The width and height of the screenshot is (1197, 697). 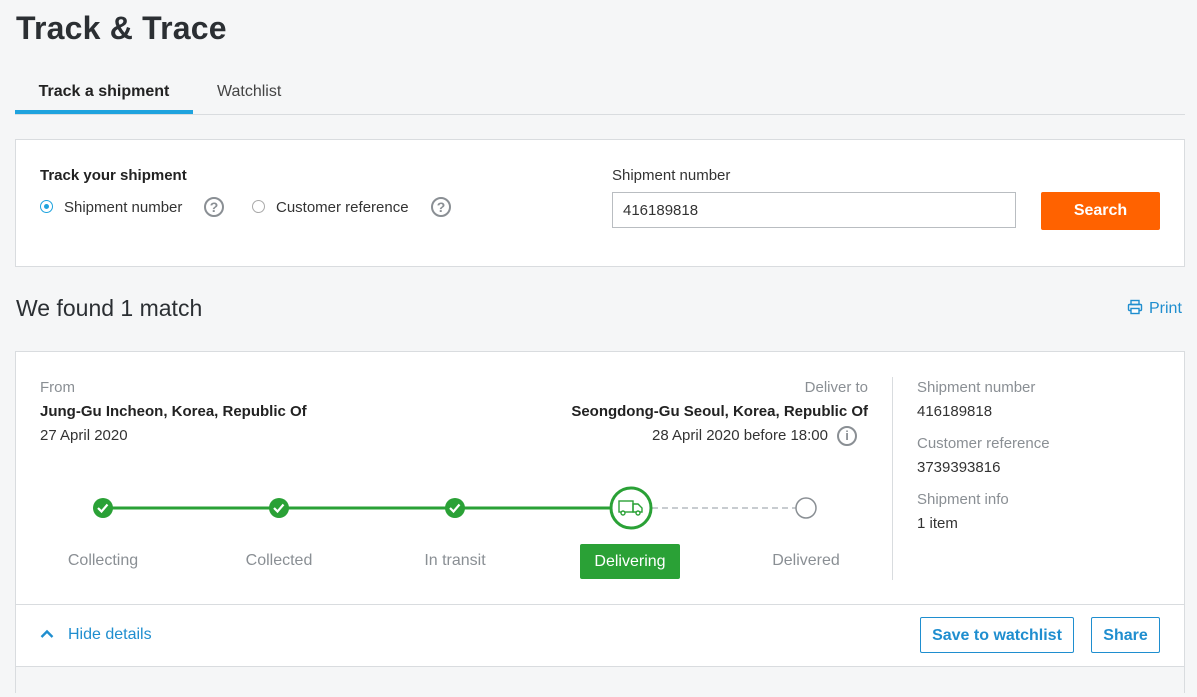 I want to click on detail-label-shipment-info: Shipment info, so click(x=963, y=499).